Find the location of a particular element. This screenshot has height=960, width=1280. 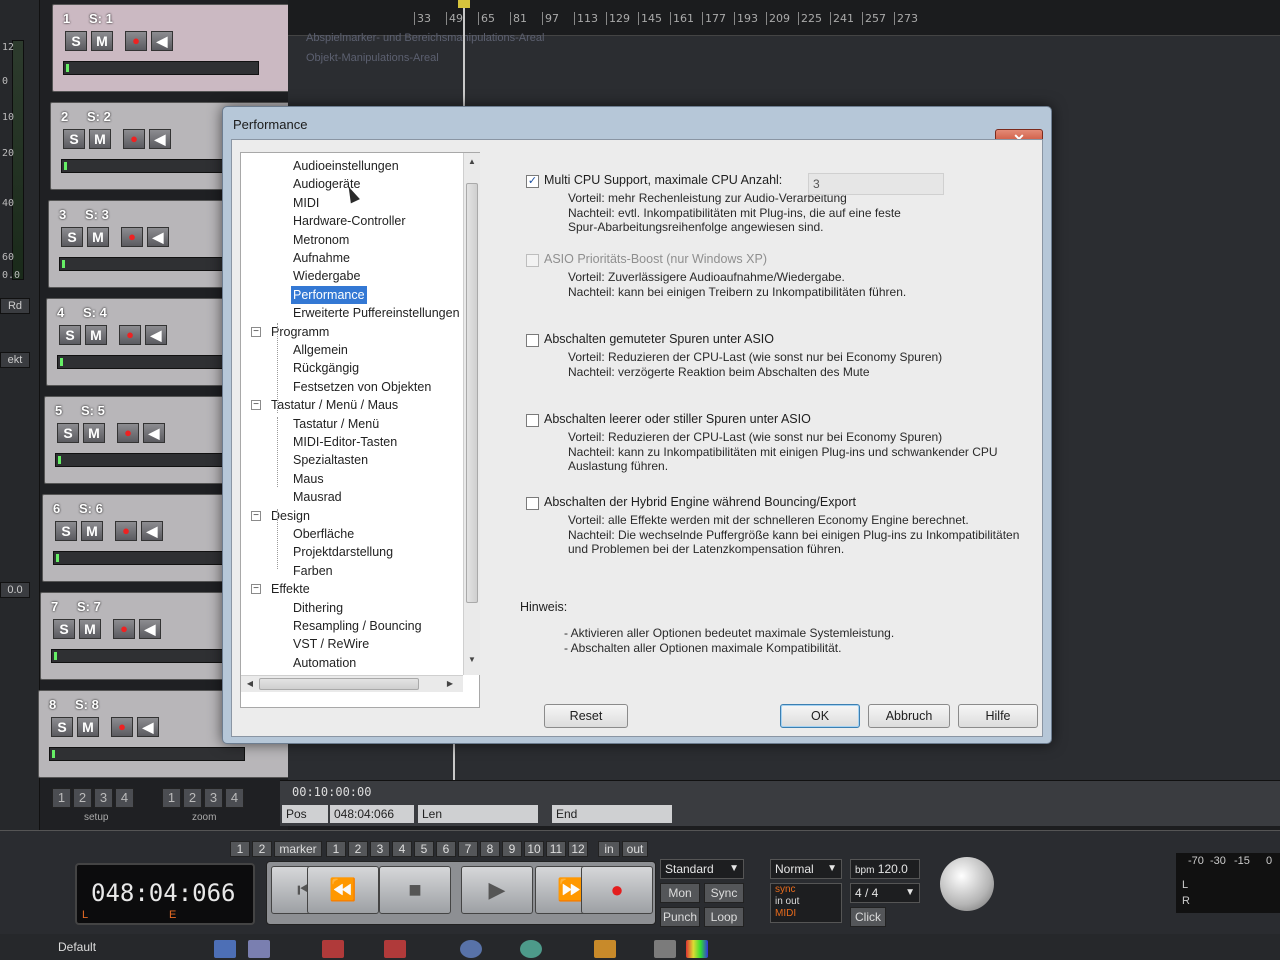

spectrum-icon is located at coordinates (697, 949).